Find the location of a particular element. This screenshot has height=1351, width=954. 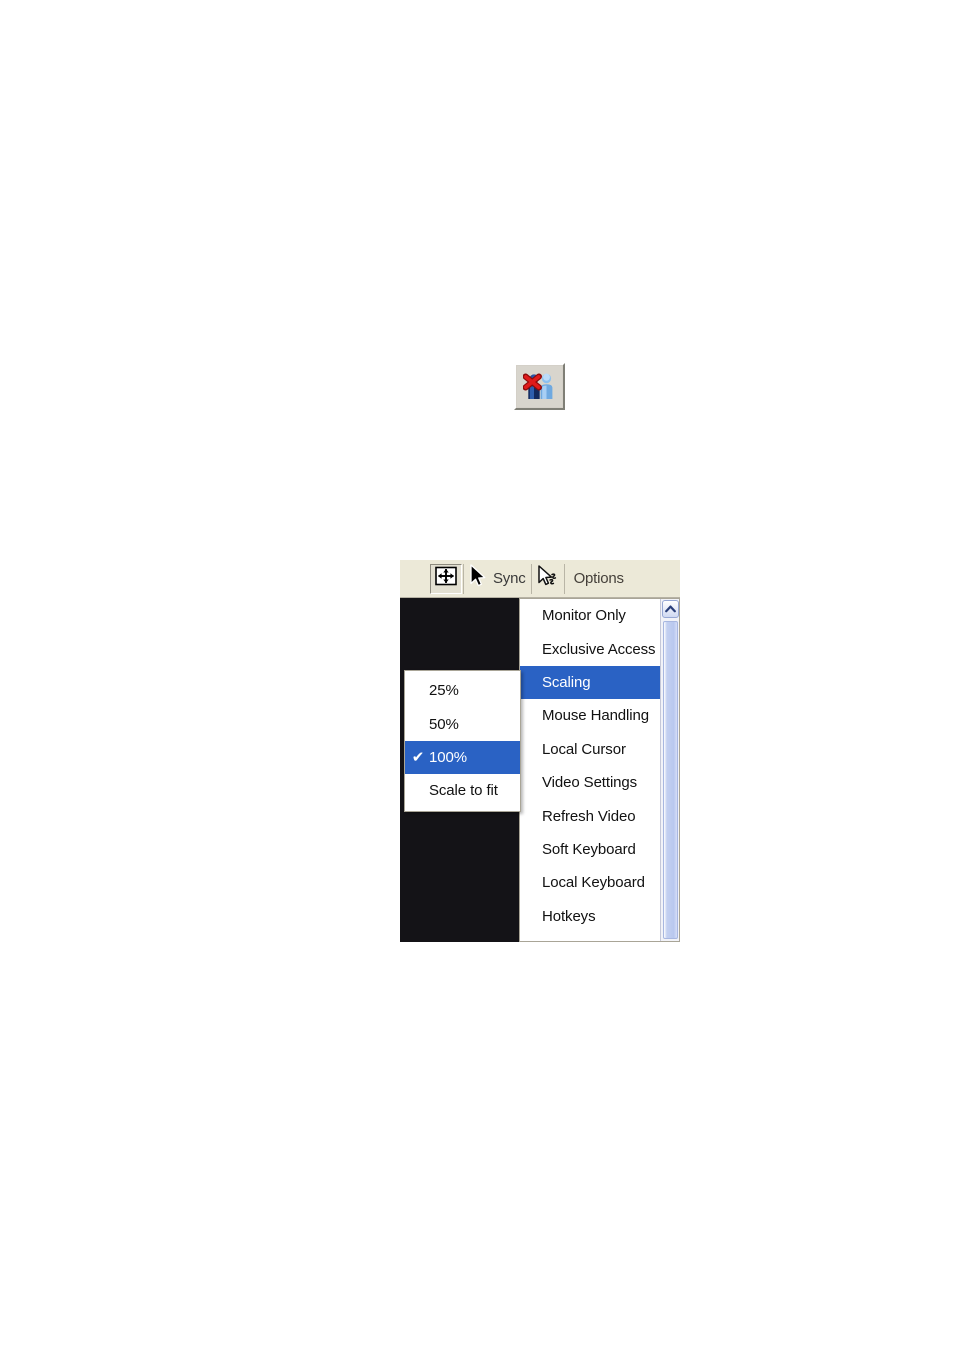

menu-item-soft-keyboard: Soft Keyboard is located at coordinates (590, 849).